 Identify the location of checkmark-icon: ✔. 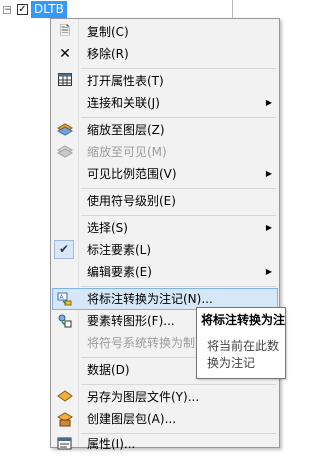
(64, 249).